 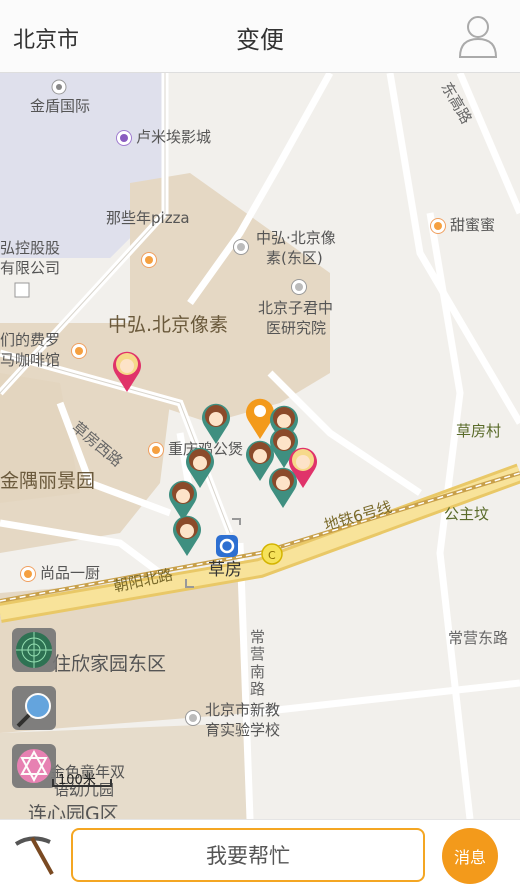 What do you see at coordinates (34, 650) in the screenshot?
I see `radar-icon` at bounding box center [34, 650].